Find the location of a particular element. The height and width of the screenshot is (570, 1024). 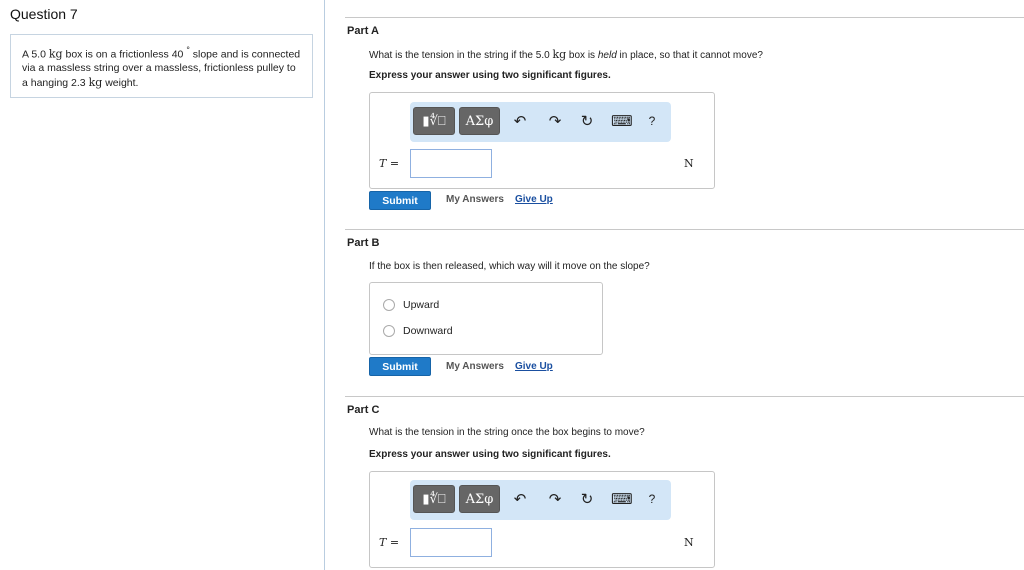

radio-downward is located at coordinates (389, 331).